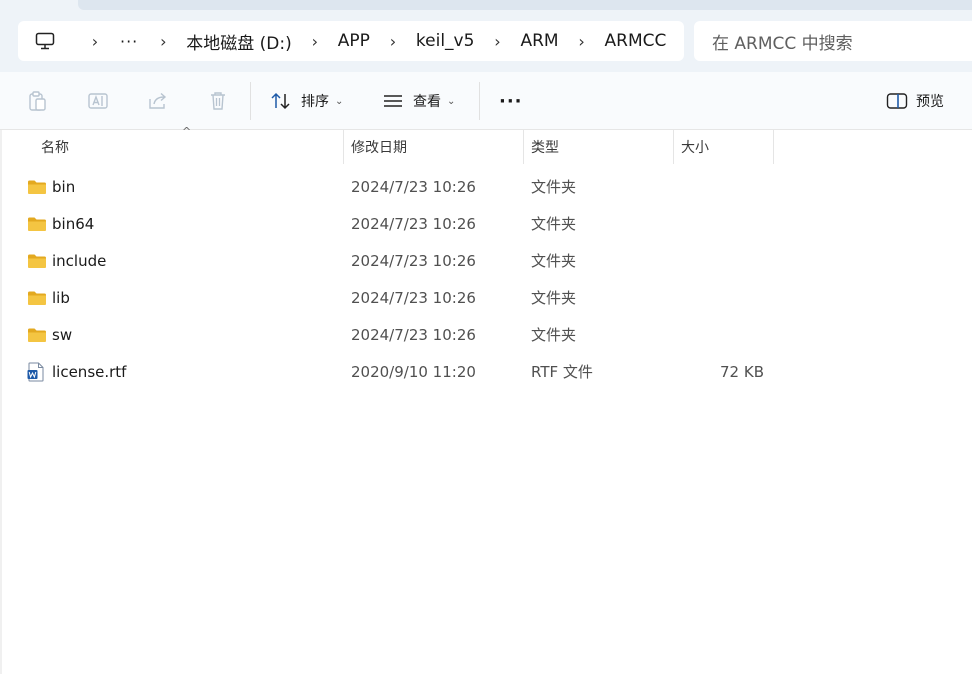 This screenshot has width=972, height=674. Describe the element at coordinates (129, 41) in the screenshot. I see `breadcrumb-overflow-button: ···` at that location.